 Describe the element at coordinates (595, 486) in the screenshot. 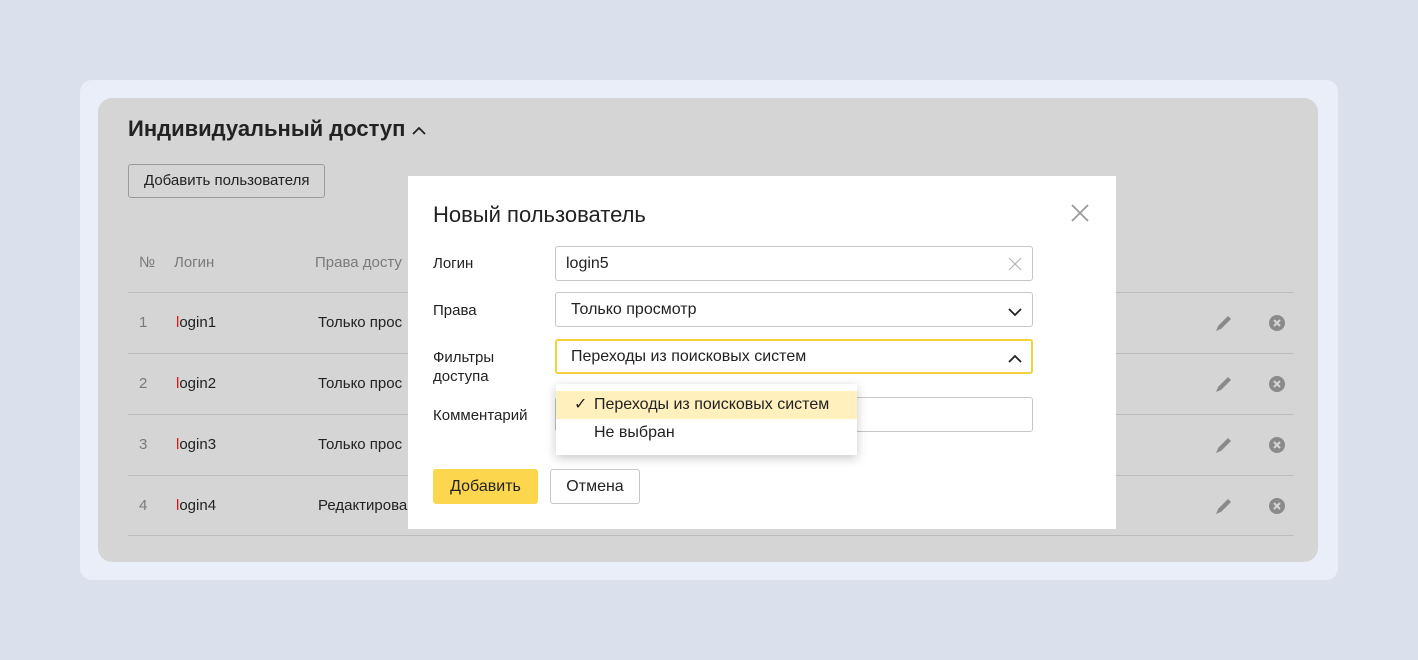

I see `cancel-button: Отмена` at that location.